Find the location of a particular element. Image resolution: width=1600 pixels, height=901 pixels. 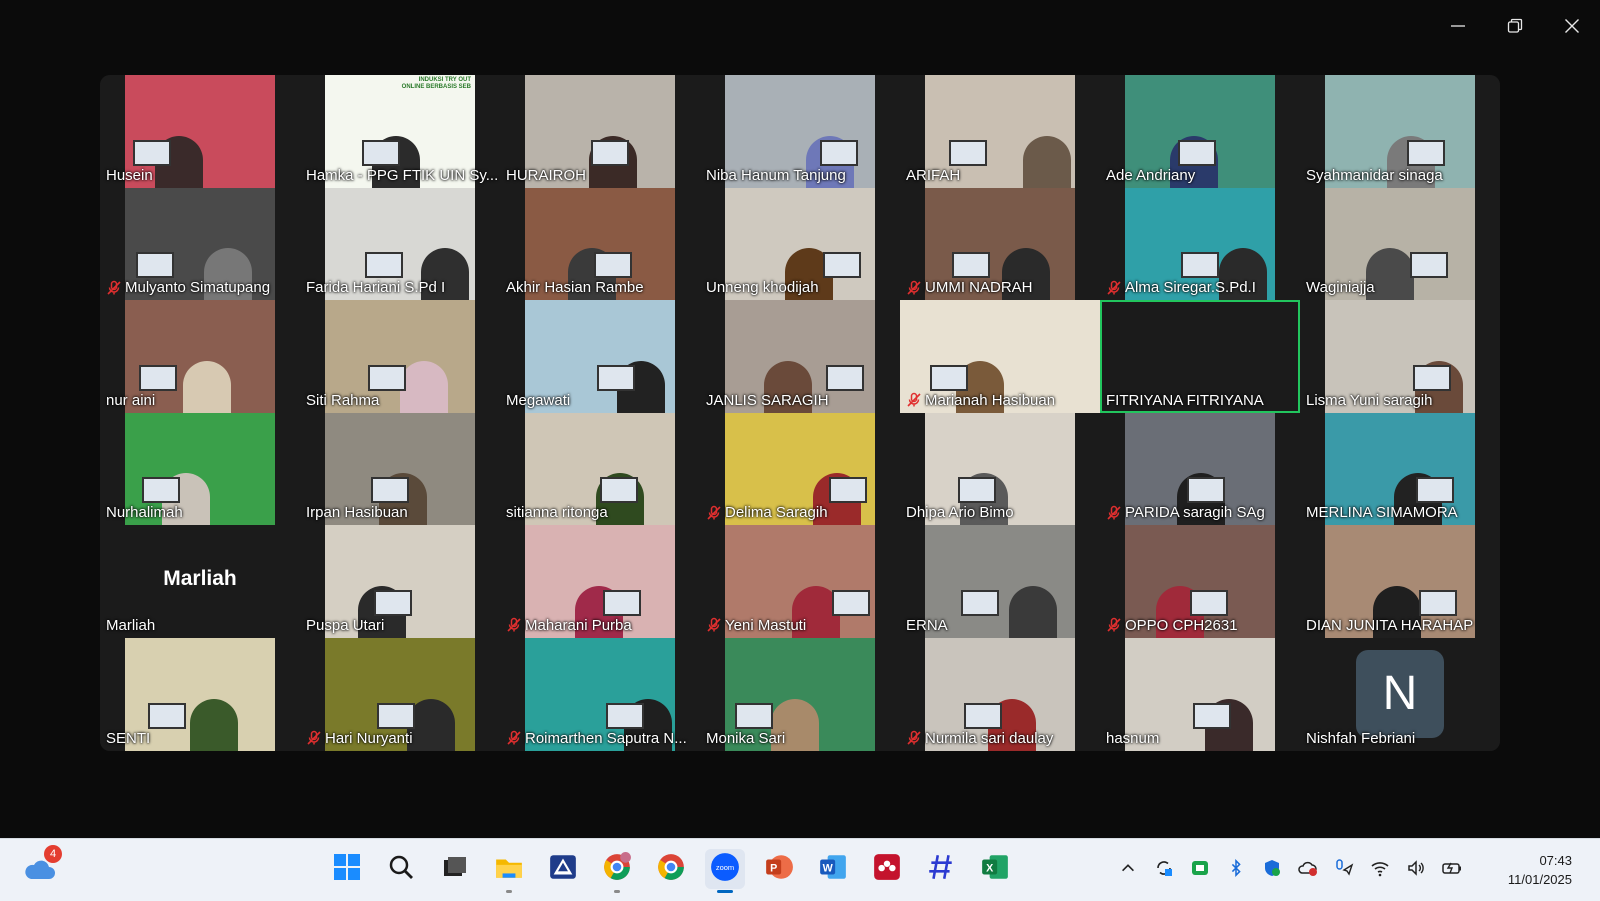

photos-app-taskbar-button is located at coordinates (563, 869).